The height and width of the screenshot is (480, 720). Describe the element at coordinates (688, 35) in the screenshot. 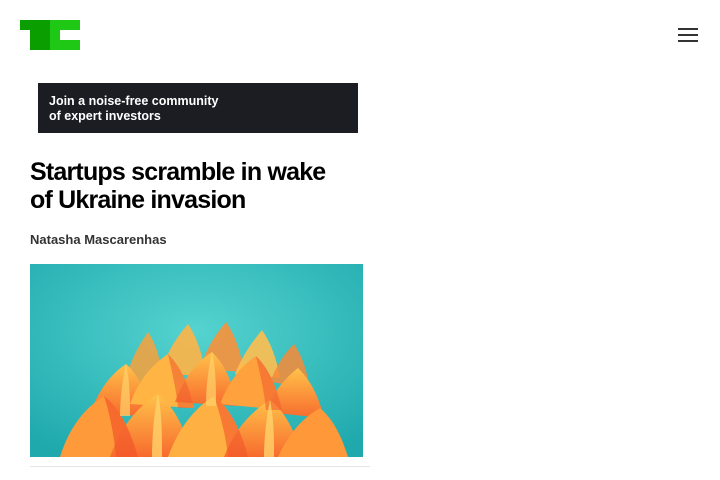

I see `menu-button` at that location.